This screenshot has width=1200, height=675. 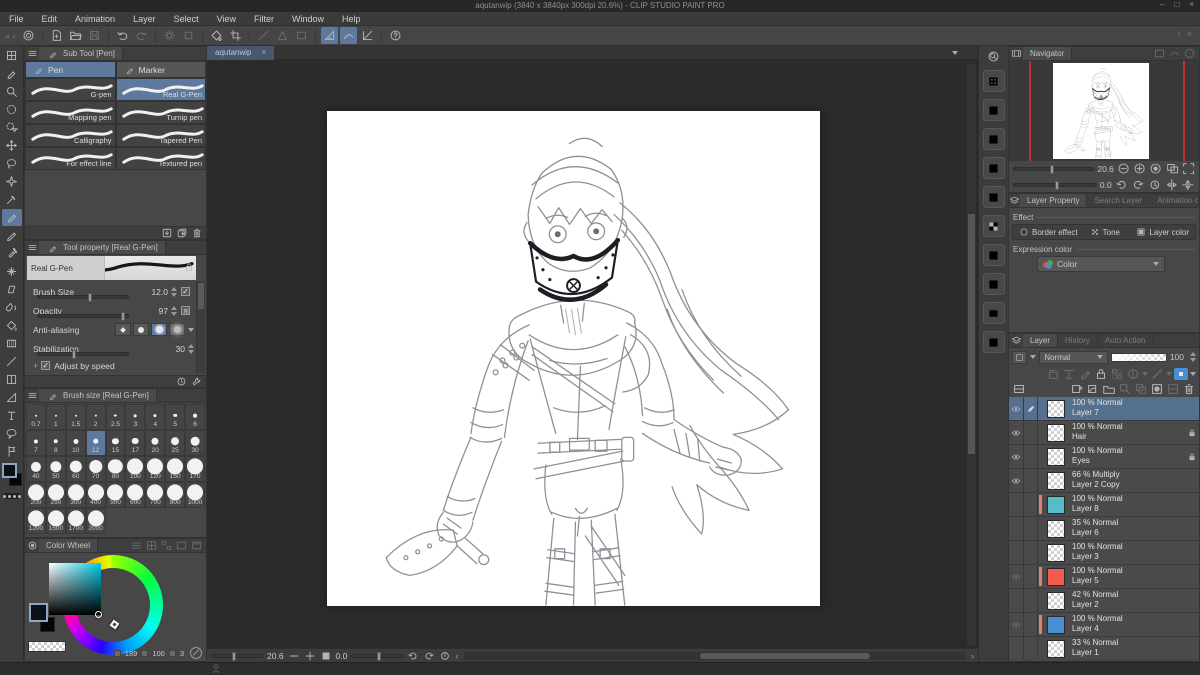 I want to click on pen-subtool-item: Calligraphy, so click(x=70, y=135).